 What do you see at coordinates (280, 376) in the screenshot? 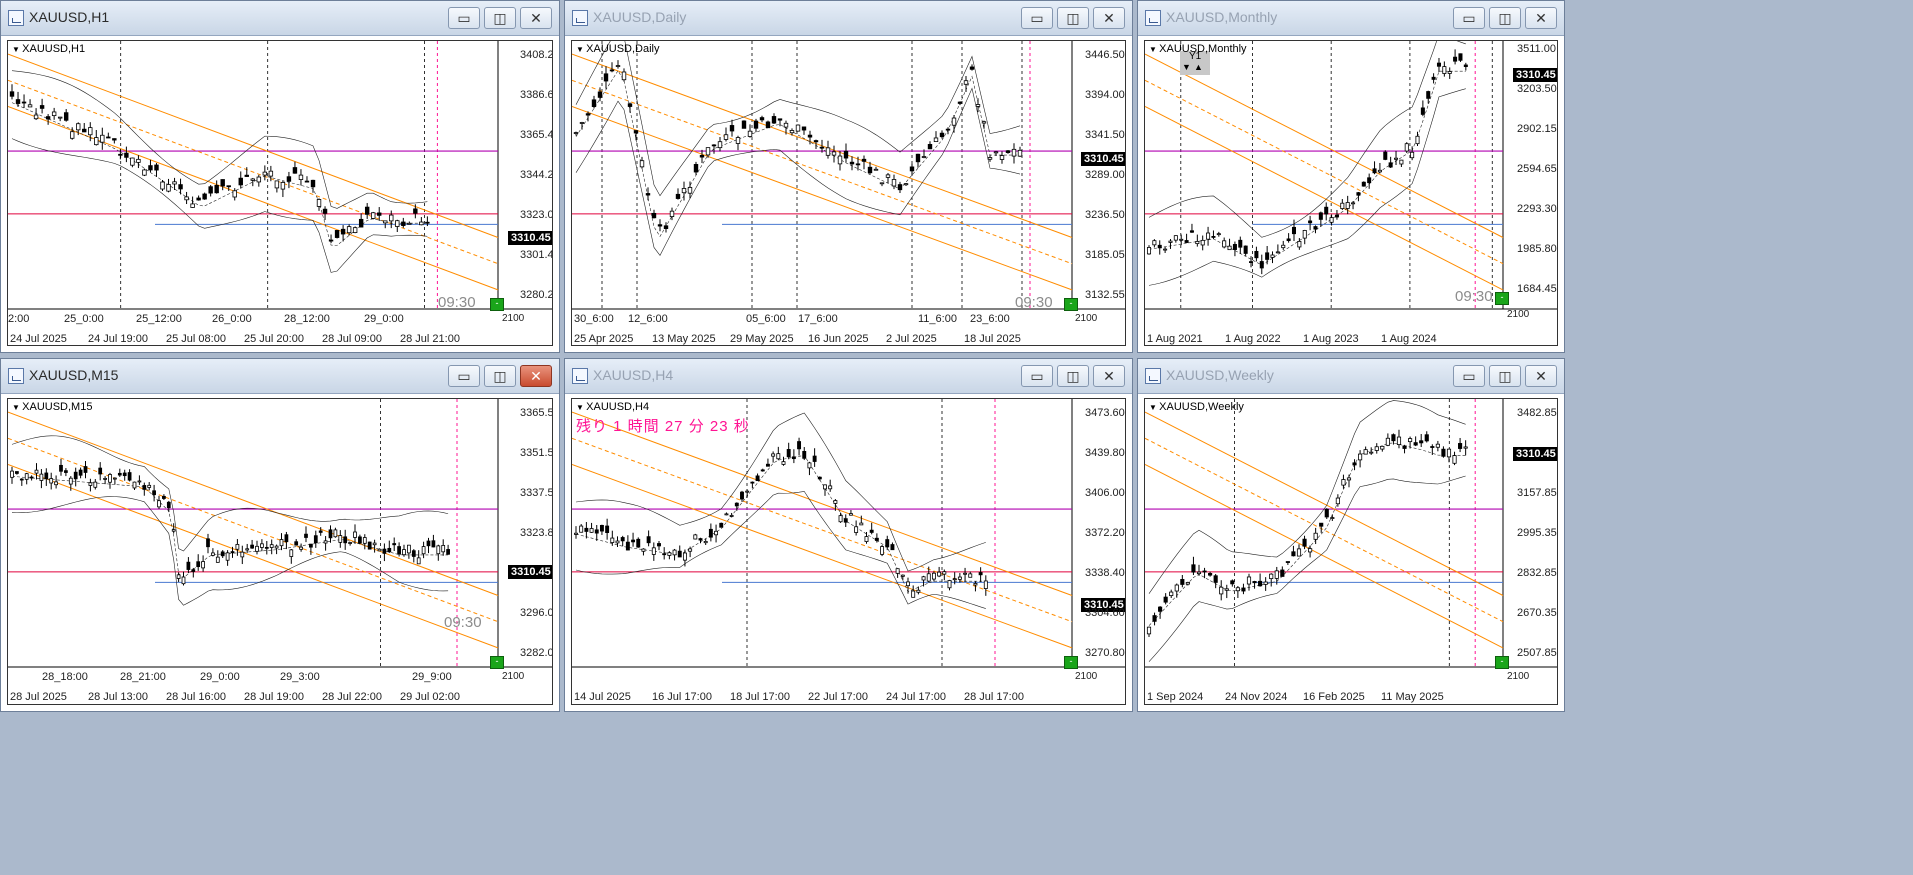
I see `title-bar: XAUUSD,M15 ▭ ◫ ✕` at bounding box center [280, 376].